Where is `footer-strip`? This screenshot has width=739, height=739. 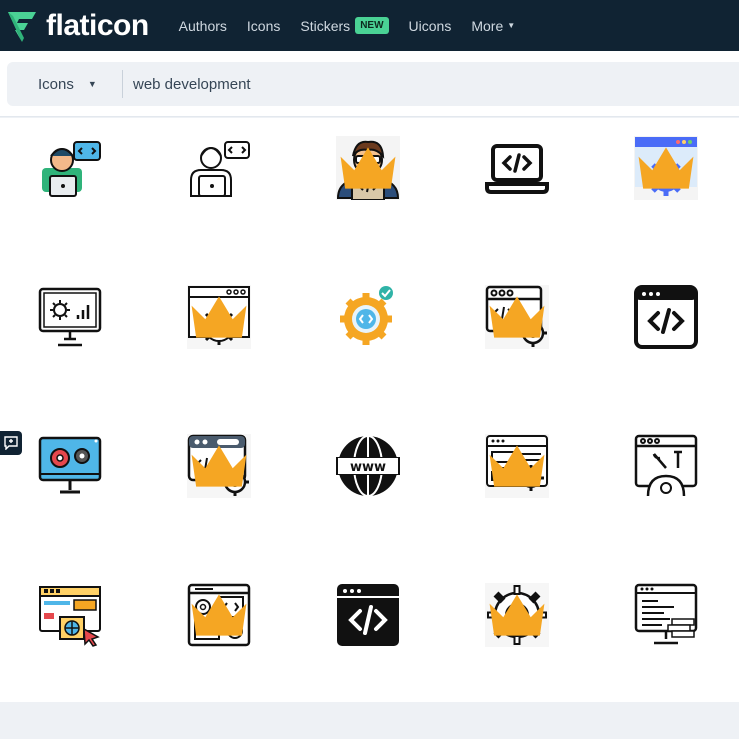
footer-strip is located at coordinates (369, 720).